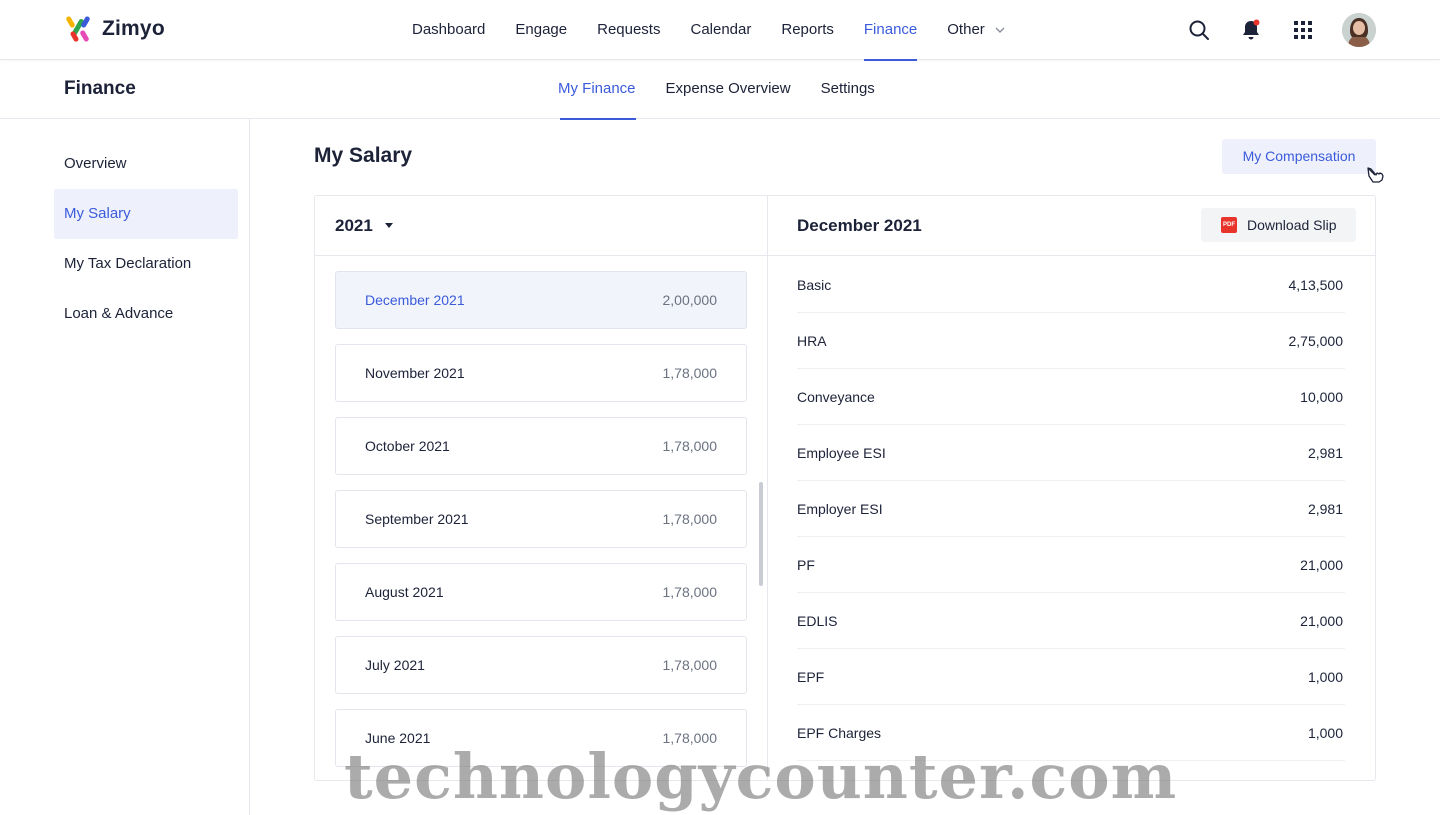  Describe the element at coordinates (146, 314) in the screenshot. I see `sidebar-item-loan-advance: Loan & Advance` at that location.